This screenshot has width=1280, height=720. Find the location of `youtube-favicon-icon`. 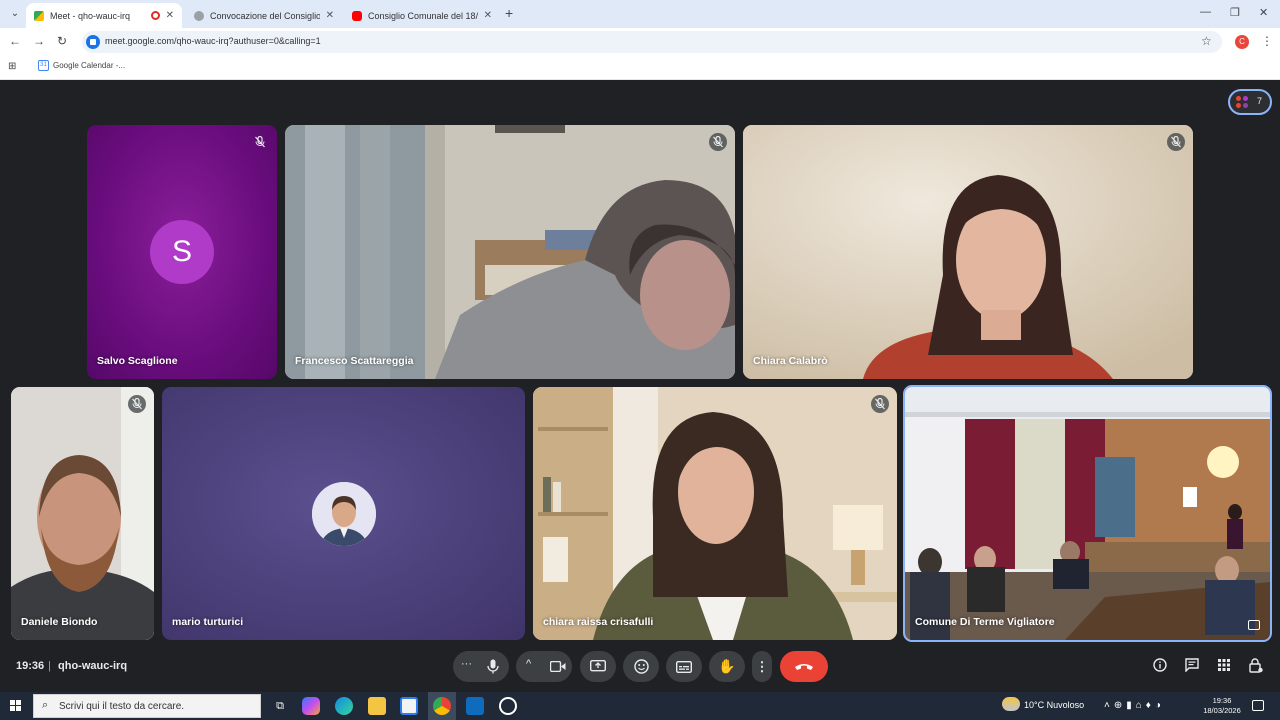

youtube-favicon-icon is located at coordinates (357, 15).